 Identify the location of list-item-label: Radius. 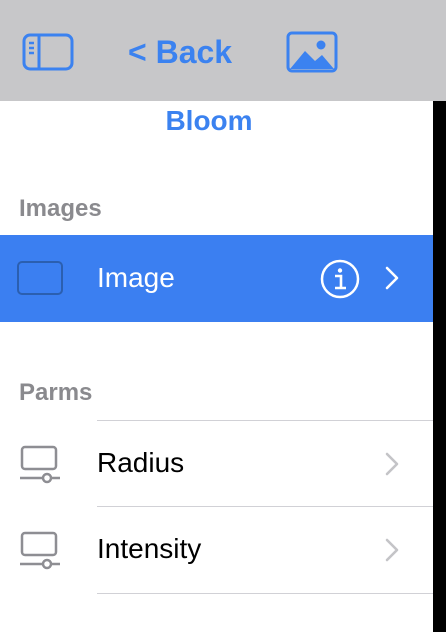
(141, 462).